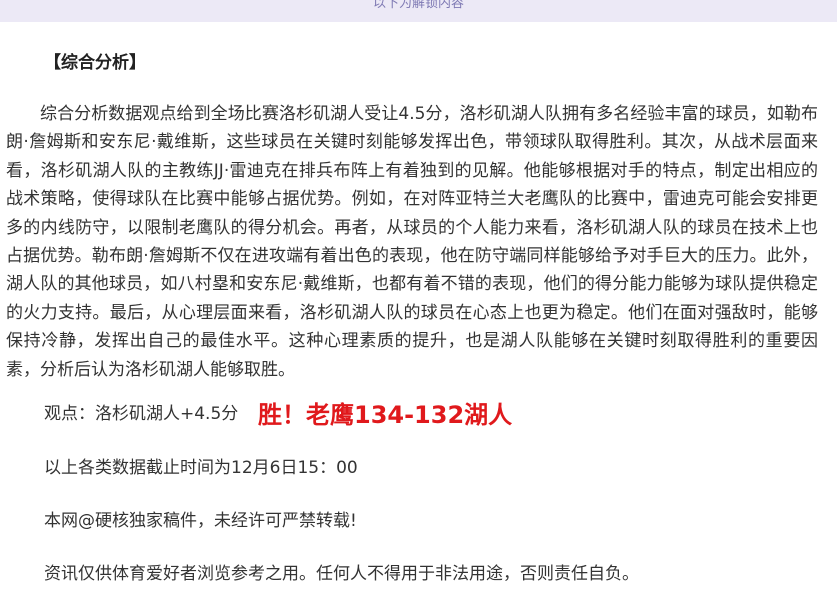  What do you see at coordinates (200, 521) in the screenshot?
I see `copyright-note: 本网@硬核独家稿件，未经许可严禁转载!` at bounding box center [200, 521].